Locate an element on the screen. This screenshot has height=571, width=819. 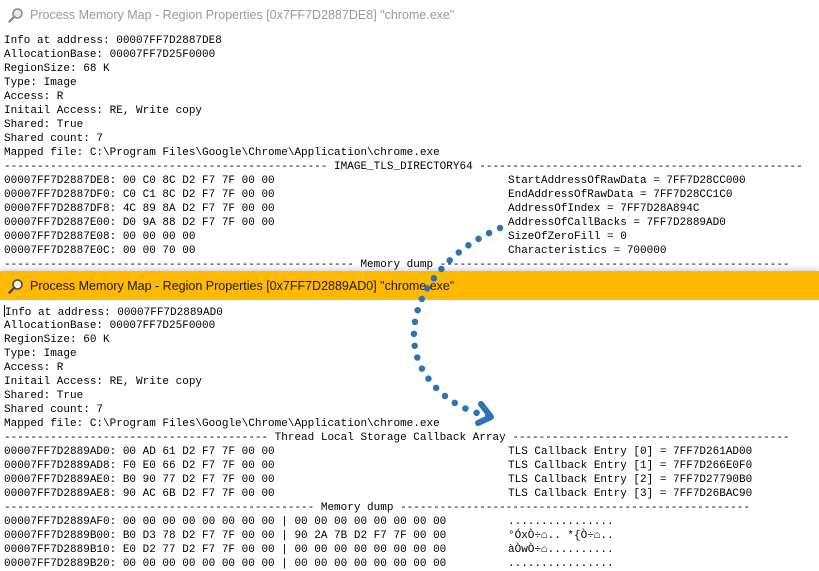
region-size-line: RegionSize: 68 K is located at coordinates (57, 69).